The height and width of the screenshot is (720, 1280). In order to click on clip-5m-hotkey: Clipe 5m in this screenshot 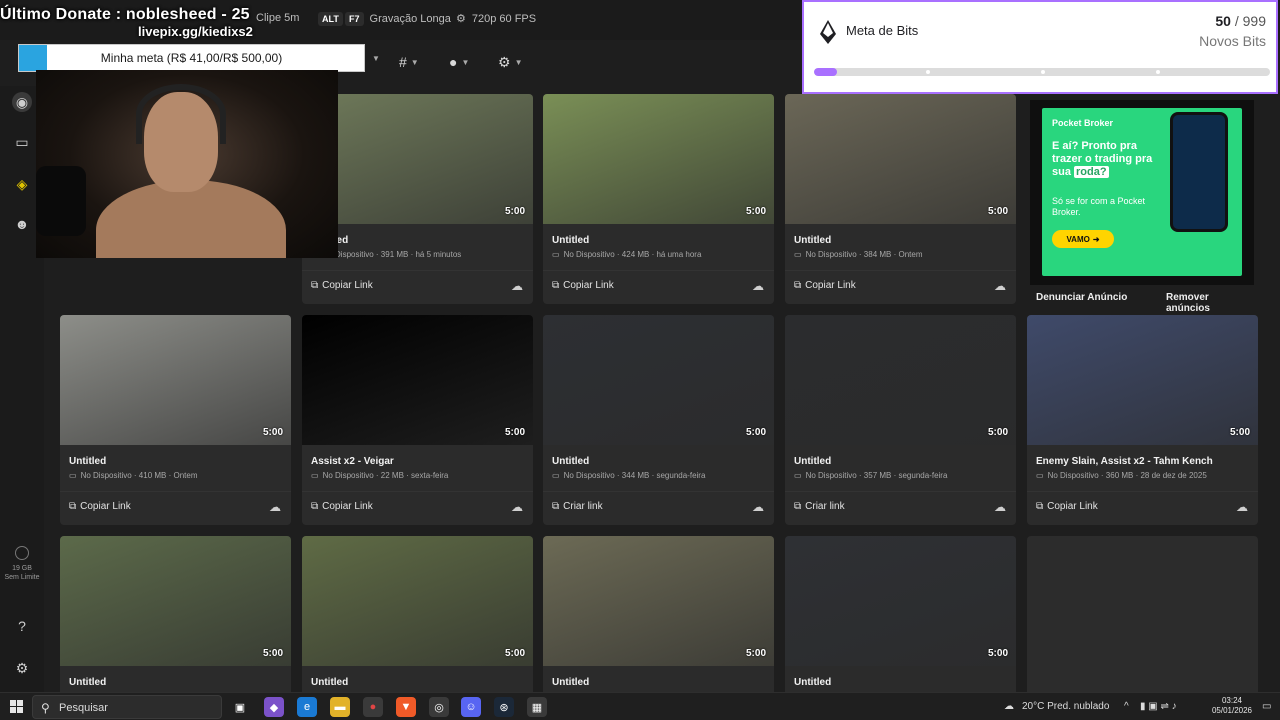, I will do `click(277, 18)`.